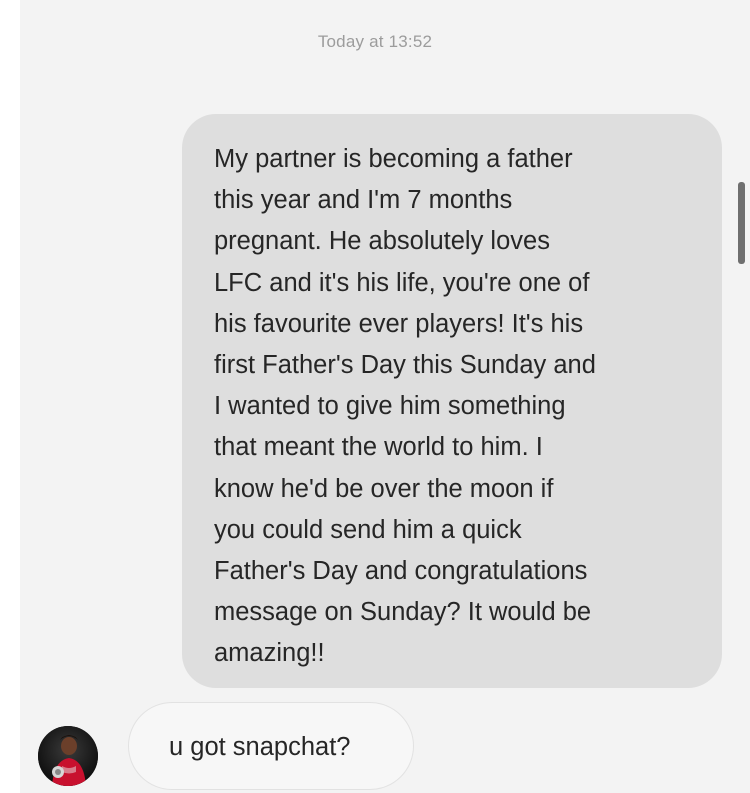 The height and width of the screenshot is (793, 750). I want to click on sender-avatar, so click(68, 756).